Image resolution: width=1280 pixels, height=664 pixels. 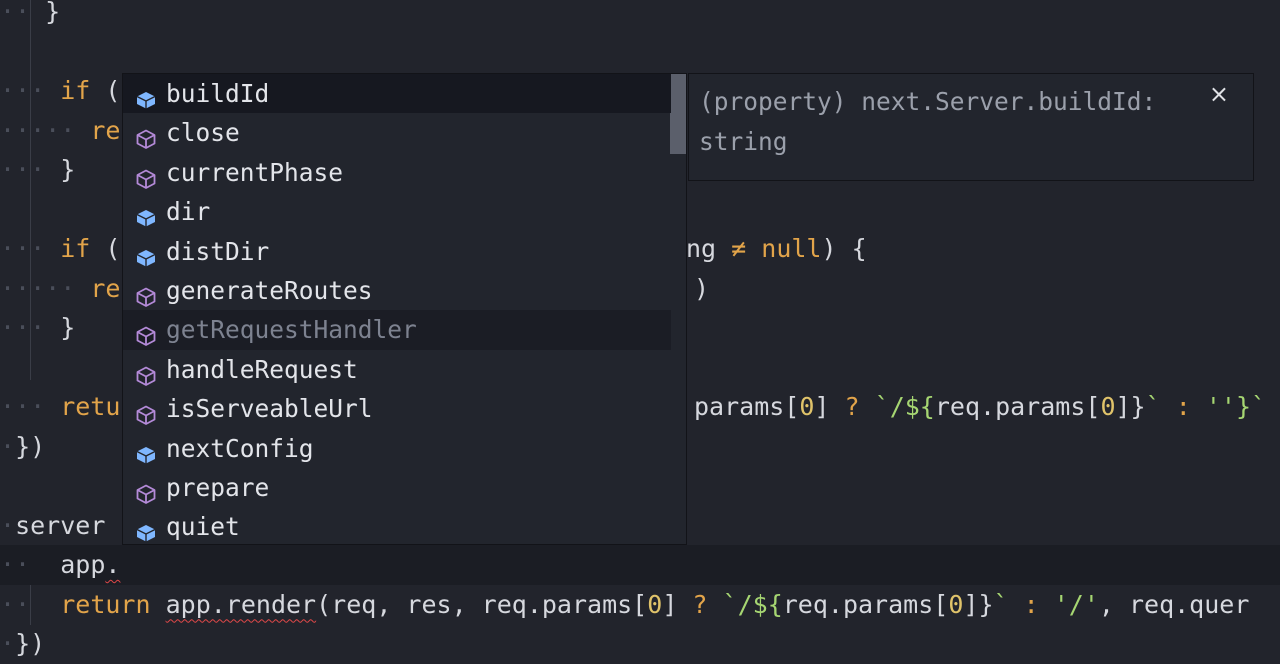 What do you see at coordinates (83, 564) in the screenshot?
I see `code-token: app` at bounding box center [83, 564].